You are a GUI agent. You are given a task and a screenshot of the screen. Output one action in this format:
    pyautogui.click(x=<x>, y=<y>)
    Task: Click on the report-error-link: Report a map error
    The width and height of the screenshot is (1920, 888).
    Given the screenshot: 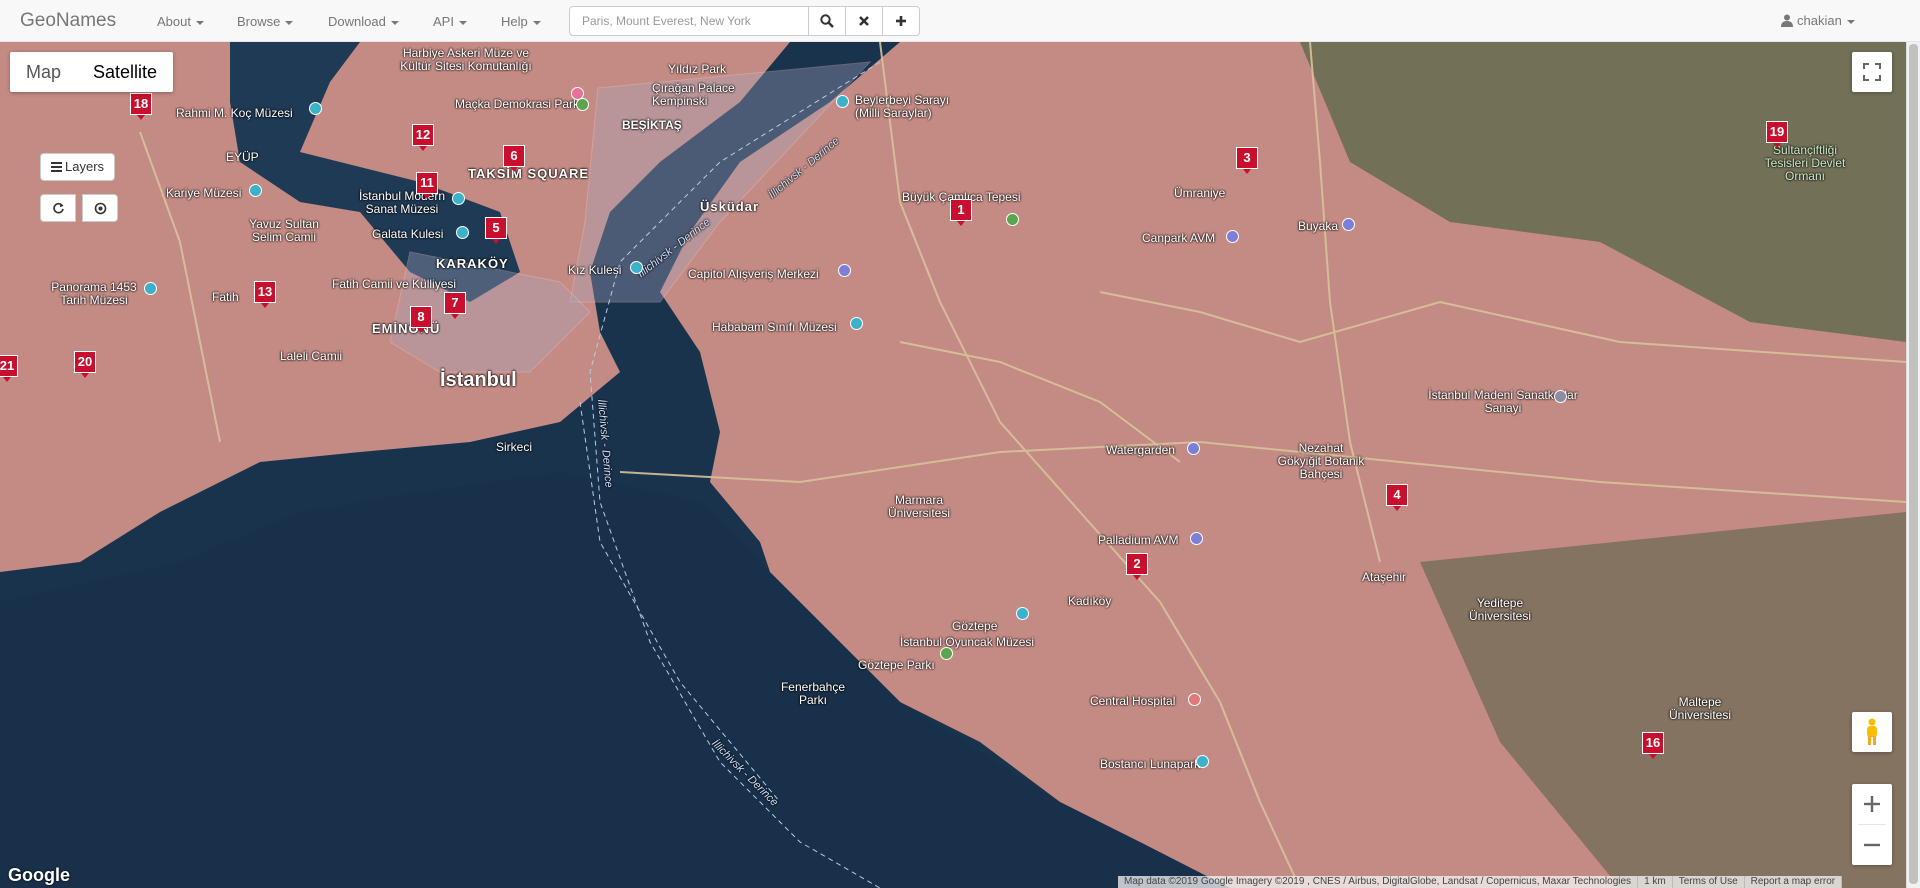 What is the action you would take?
    pyautogui.click(x=1794, y=882)
    